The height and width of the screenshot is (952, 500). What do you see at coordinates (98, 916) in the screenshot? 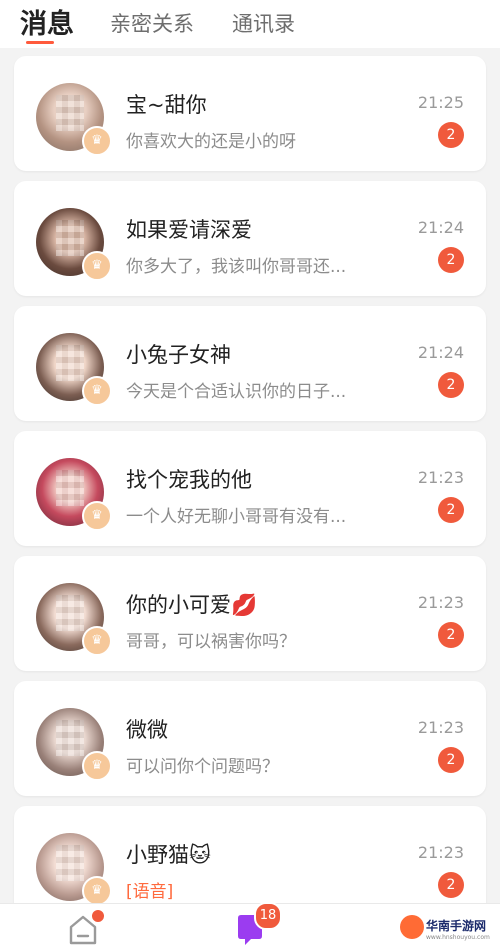
I see `home-notification-dot` at bounding box center [98, 916].